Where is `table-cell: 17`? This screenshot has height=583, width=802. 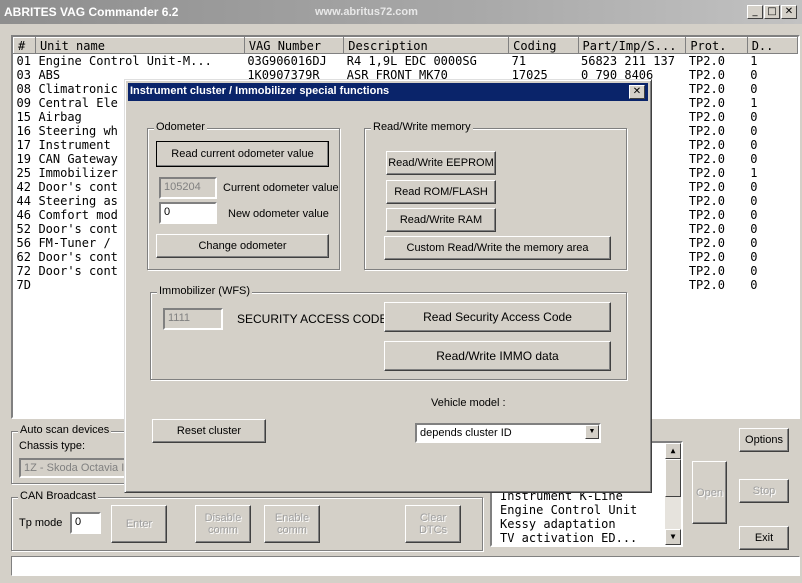
table-cell: 17 is located at coordinates (23, 145).